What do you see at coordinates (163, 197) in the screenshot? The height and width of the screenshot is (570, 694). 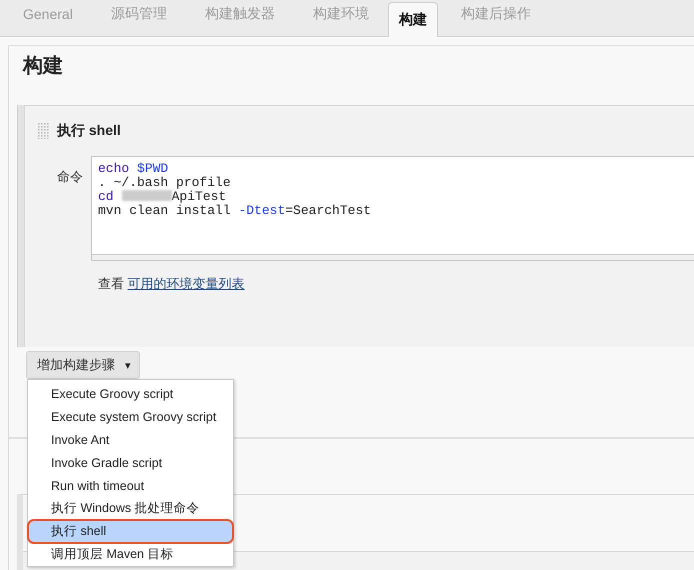 I see `code-line: cd ApiTest` at bounding box center [163, 197].